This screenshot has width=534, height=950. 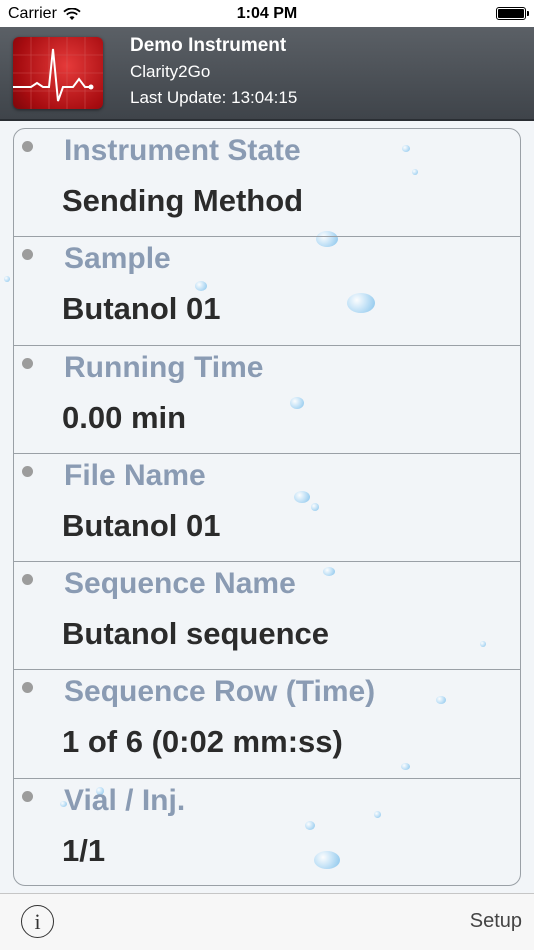 What do you see at coordinates (267, 400) in the screenshot?
I see `status-row-running-time: Running Time 0.00 min` at bounding box center [267, 400].